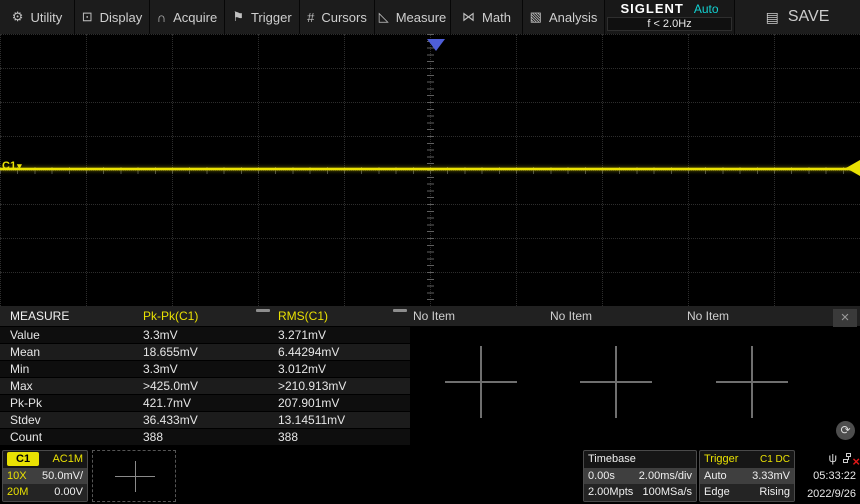  What do you see at coordinates (481, 382) in the screenshot?
I see `add-measure-1-button` at bounding box center [481, 382].